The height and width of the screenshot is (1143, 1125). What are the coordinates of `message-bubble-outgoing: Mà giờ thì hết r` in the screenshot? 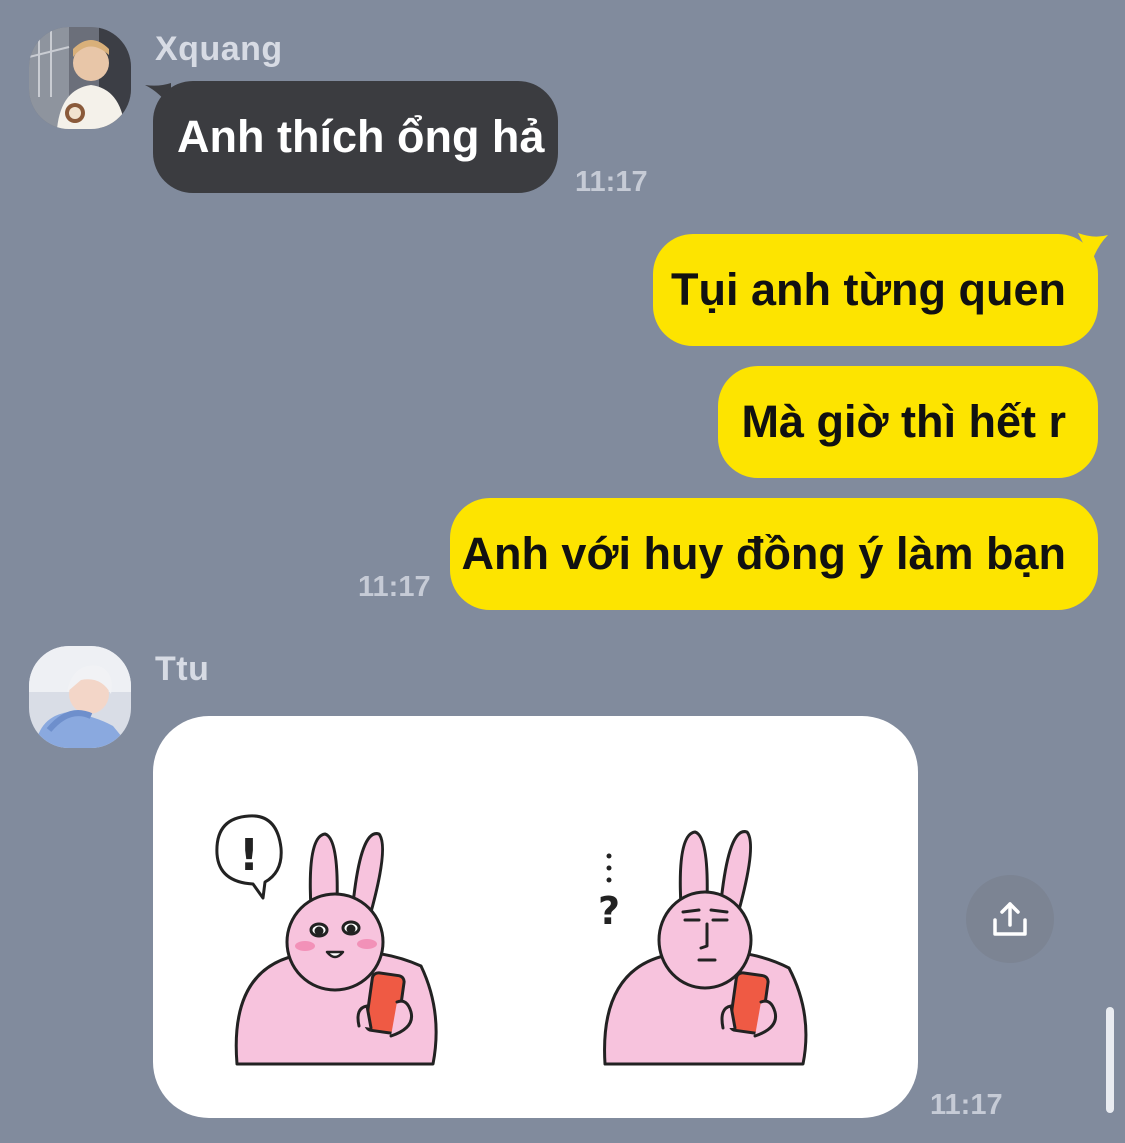 It's located at (908, 422).